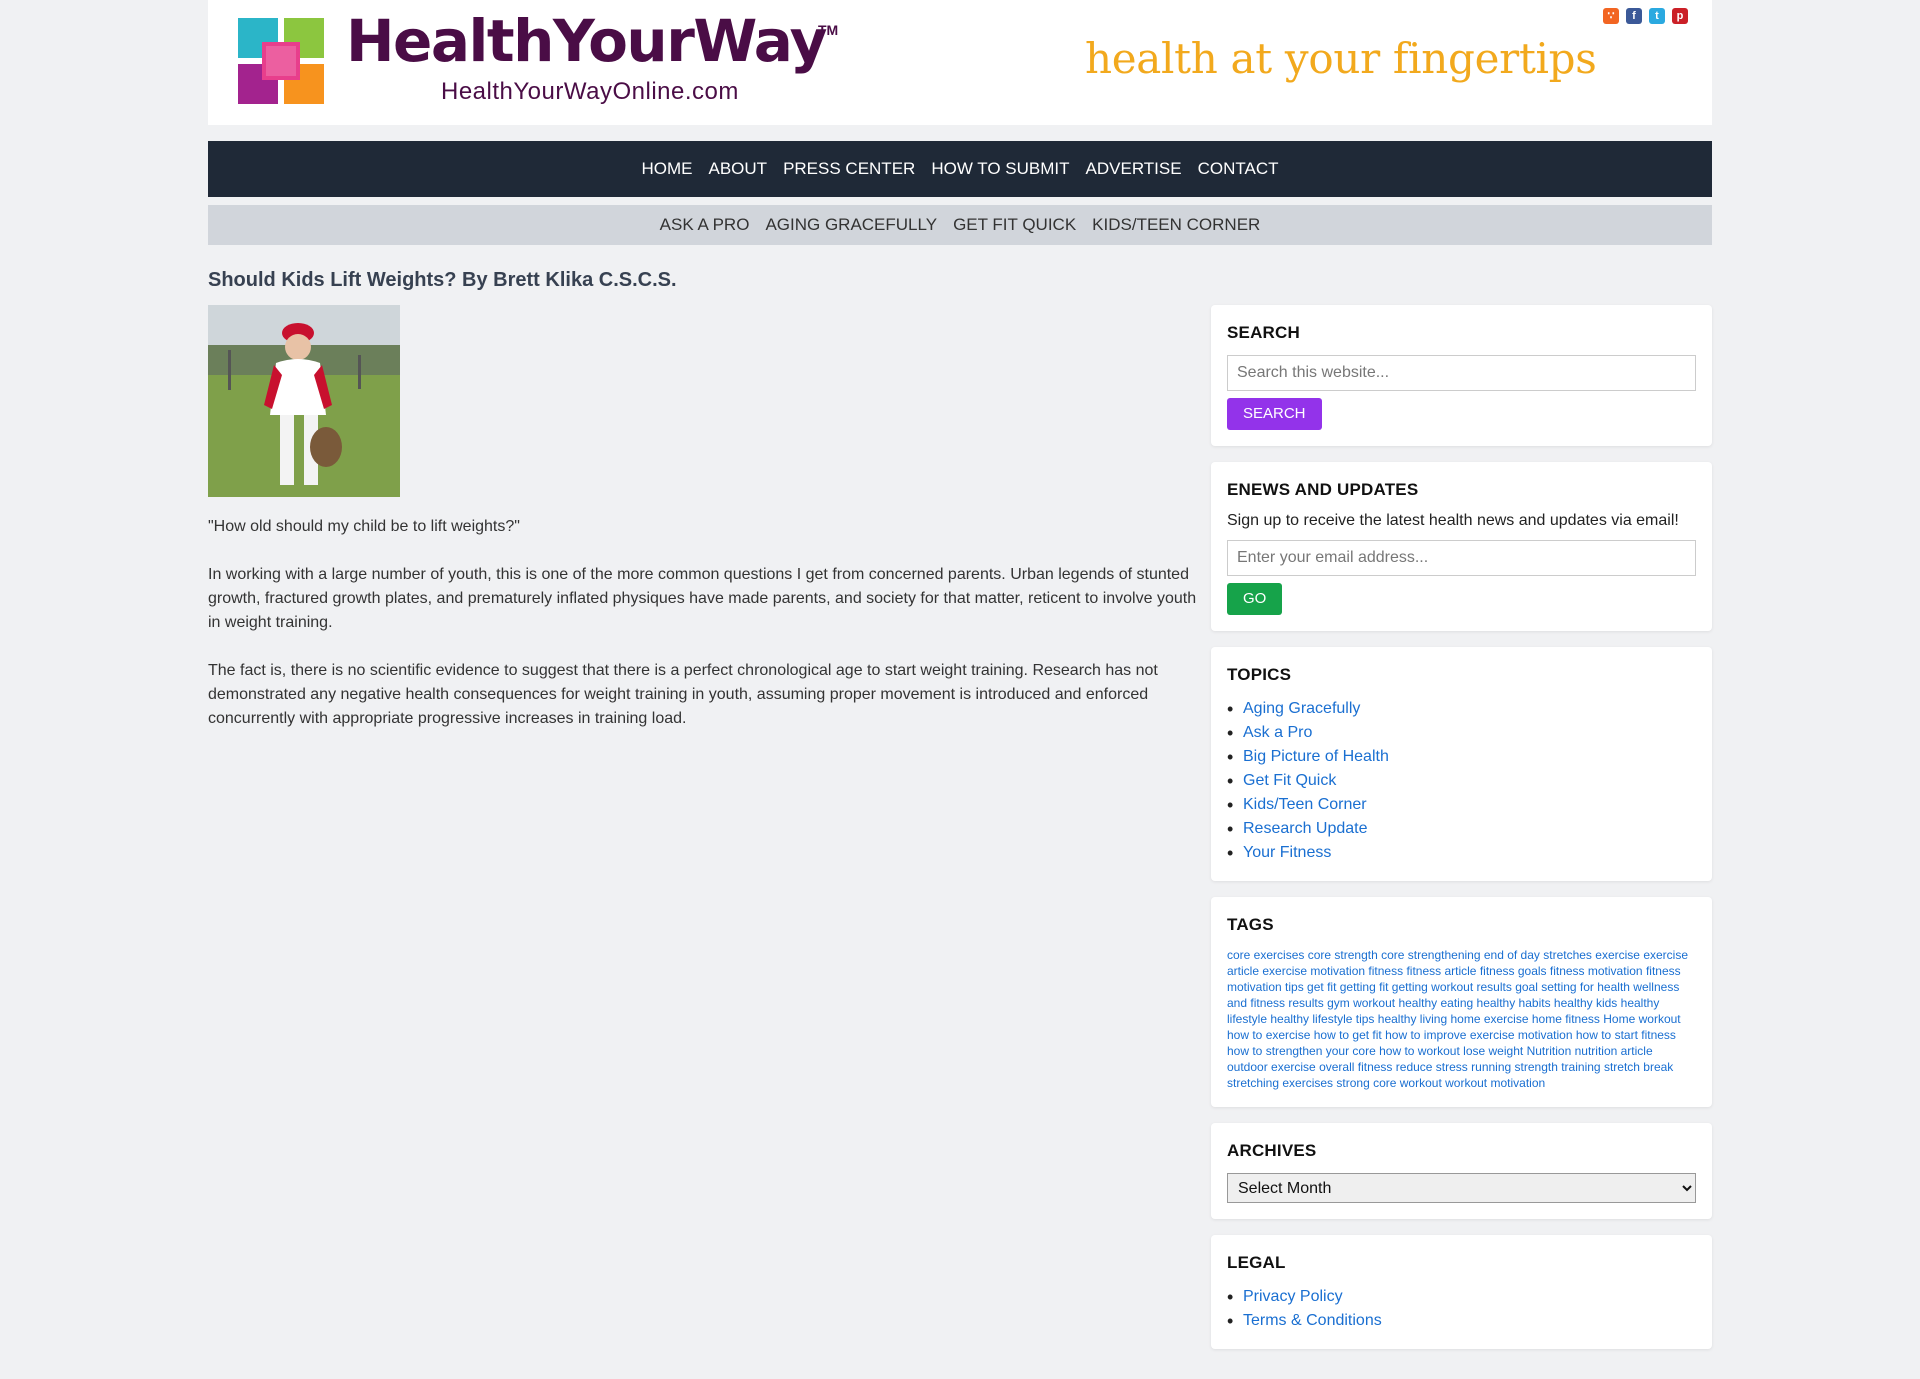  What do you see at coordinates (1322, 1019) in the screenshot?
I see `tag-link: healthy lifestyle tips` at bounding box center [1322, 1019].